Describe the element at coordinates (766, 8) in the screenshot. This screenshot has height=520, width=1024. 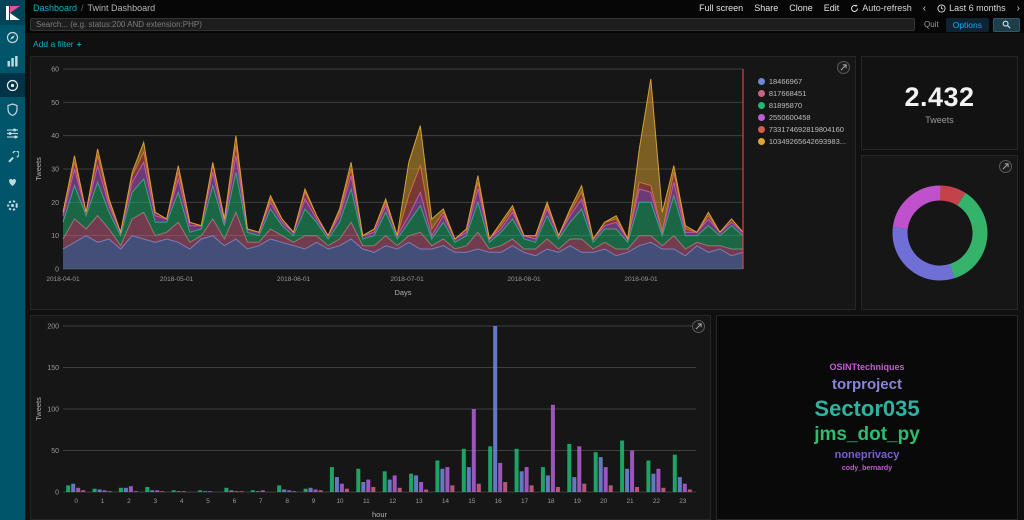
I see `share-button: Share` at that location.